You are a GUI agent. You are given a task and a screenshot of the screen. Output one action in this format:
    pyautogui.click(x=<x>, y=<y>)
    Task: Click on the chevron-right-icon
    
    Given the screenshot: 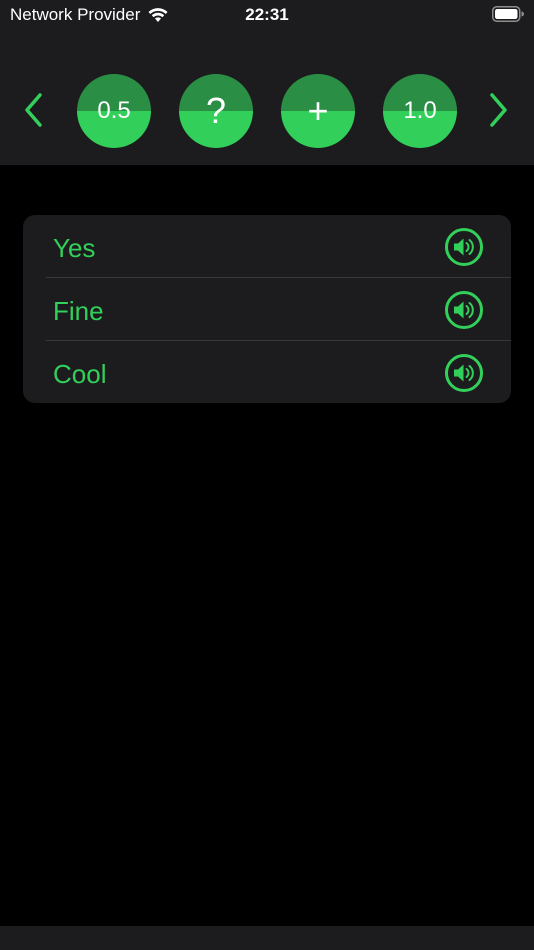 What is the action you would take?
    pyautogui.click(x=498, y=110)
    